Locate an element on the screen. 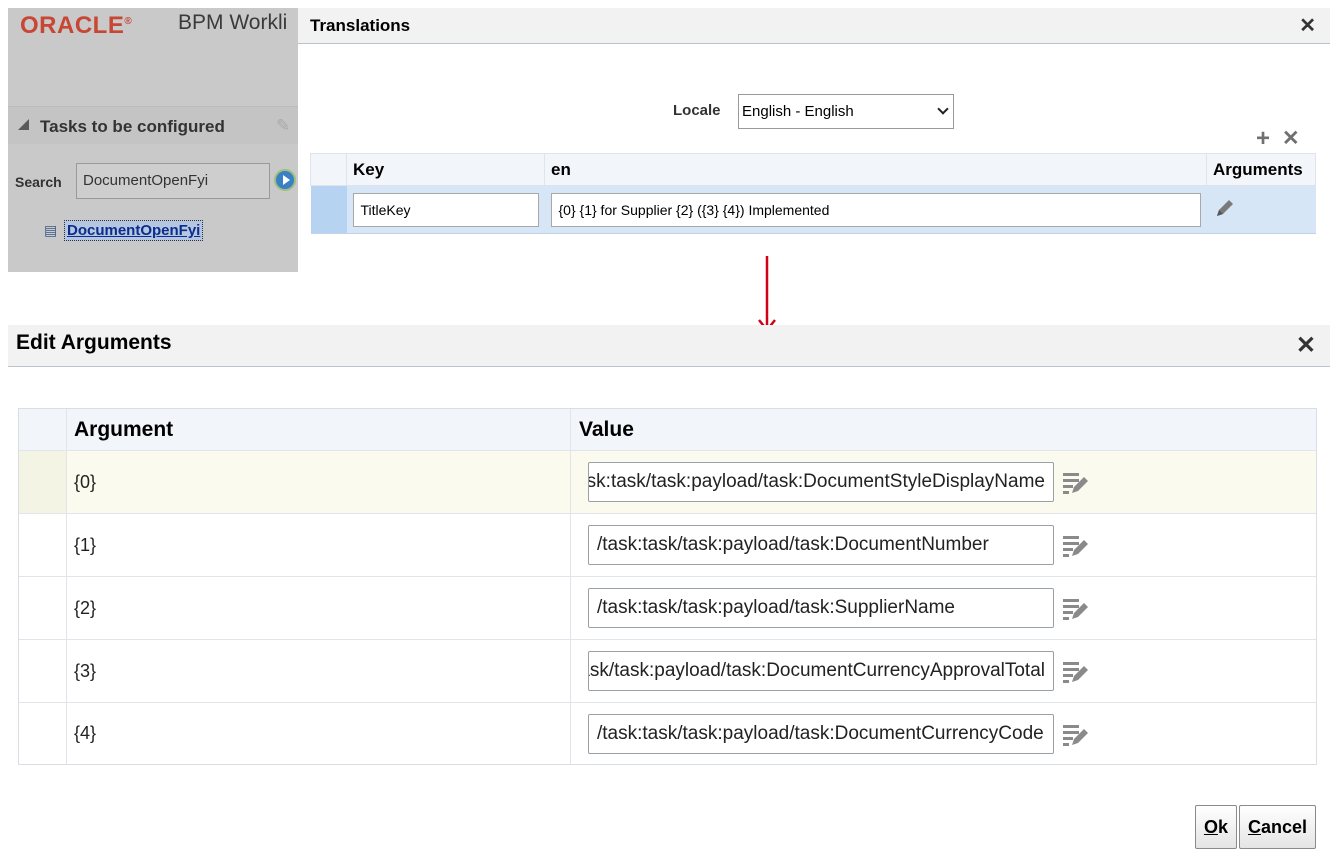  argument-cell: {2} is located at coordinates (319, 608).